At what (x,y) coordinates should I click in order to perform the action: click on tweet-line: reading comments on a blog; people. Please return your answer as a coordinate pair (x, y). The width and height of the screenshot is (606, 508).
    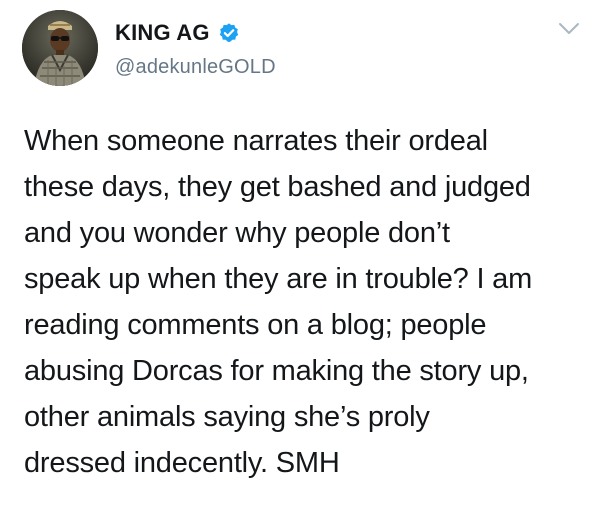
    Looking at the image, I should click on (255, 325).